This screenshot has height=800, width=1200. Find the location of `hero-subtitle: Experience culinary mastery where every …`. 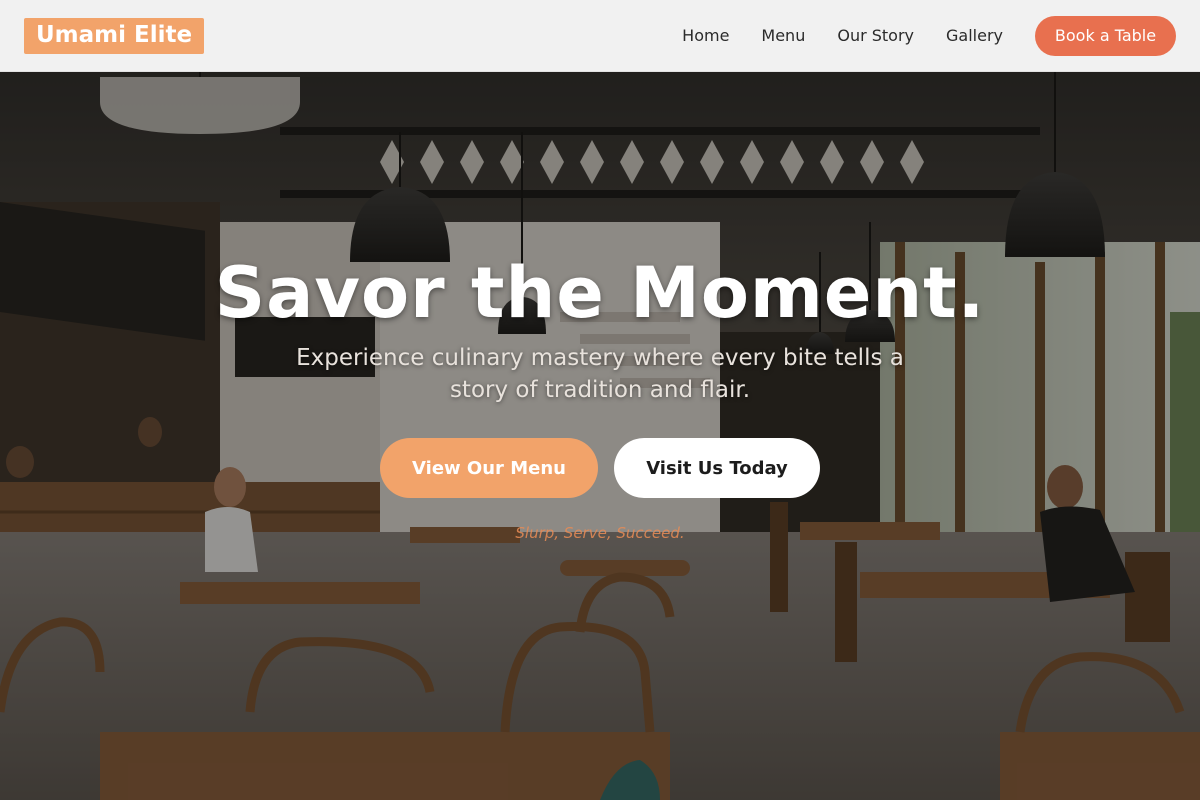

hero-subtitle: Experience culinary mastery where every … is located at coordinates (600, 374).